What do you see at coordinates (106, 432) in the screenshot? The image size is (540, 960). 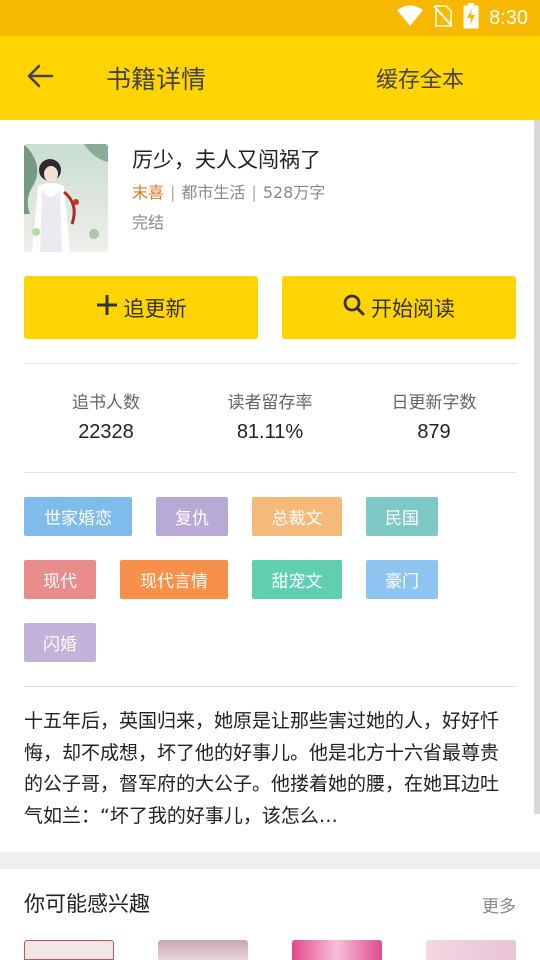 I see `stat-value: 22328` at bounding box center [106, 432].